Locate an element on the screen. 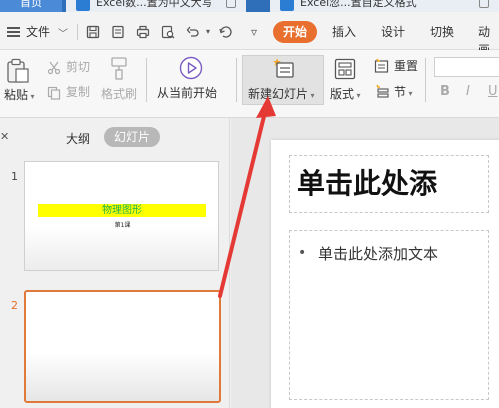  print-preview-icon is located at coordinates (168, 32).